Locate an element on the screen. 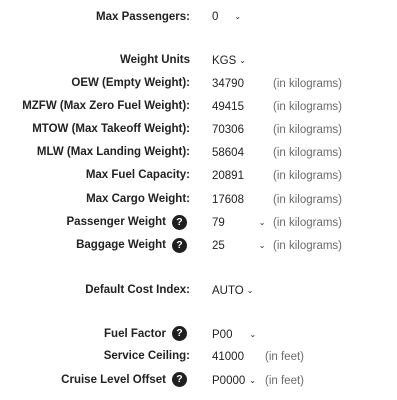  mtow-input: 70306 is located at coordinates (228, 130).